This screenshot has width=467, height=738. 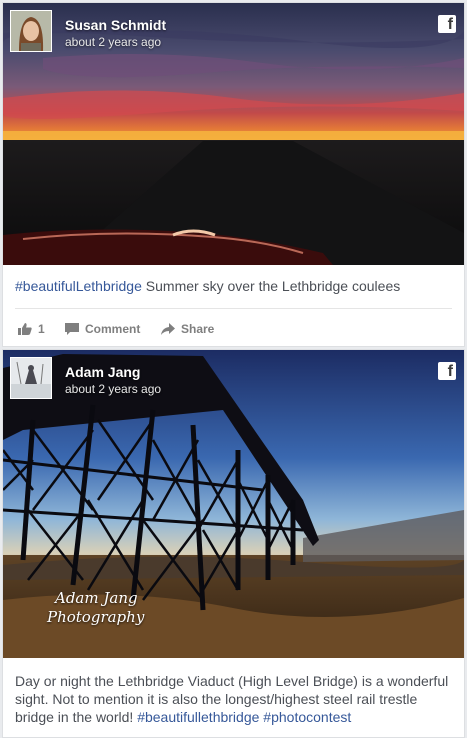 What do you see at coordinates (72, 329) in the screenshot?
I see `comment-icon` at bounding box center [72, 329].